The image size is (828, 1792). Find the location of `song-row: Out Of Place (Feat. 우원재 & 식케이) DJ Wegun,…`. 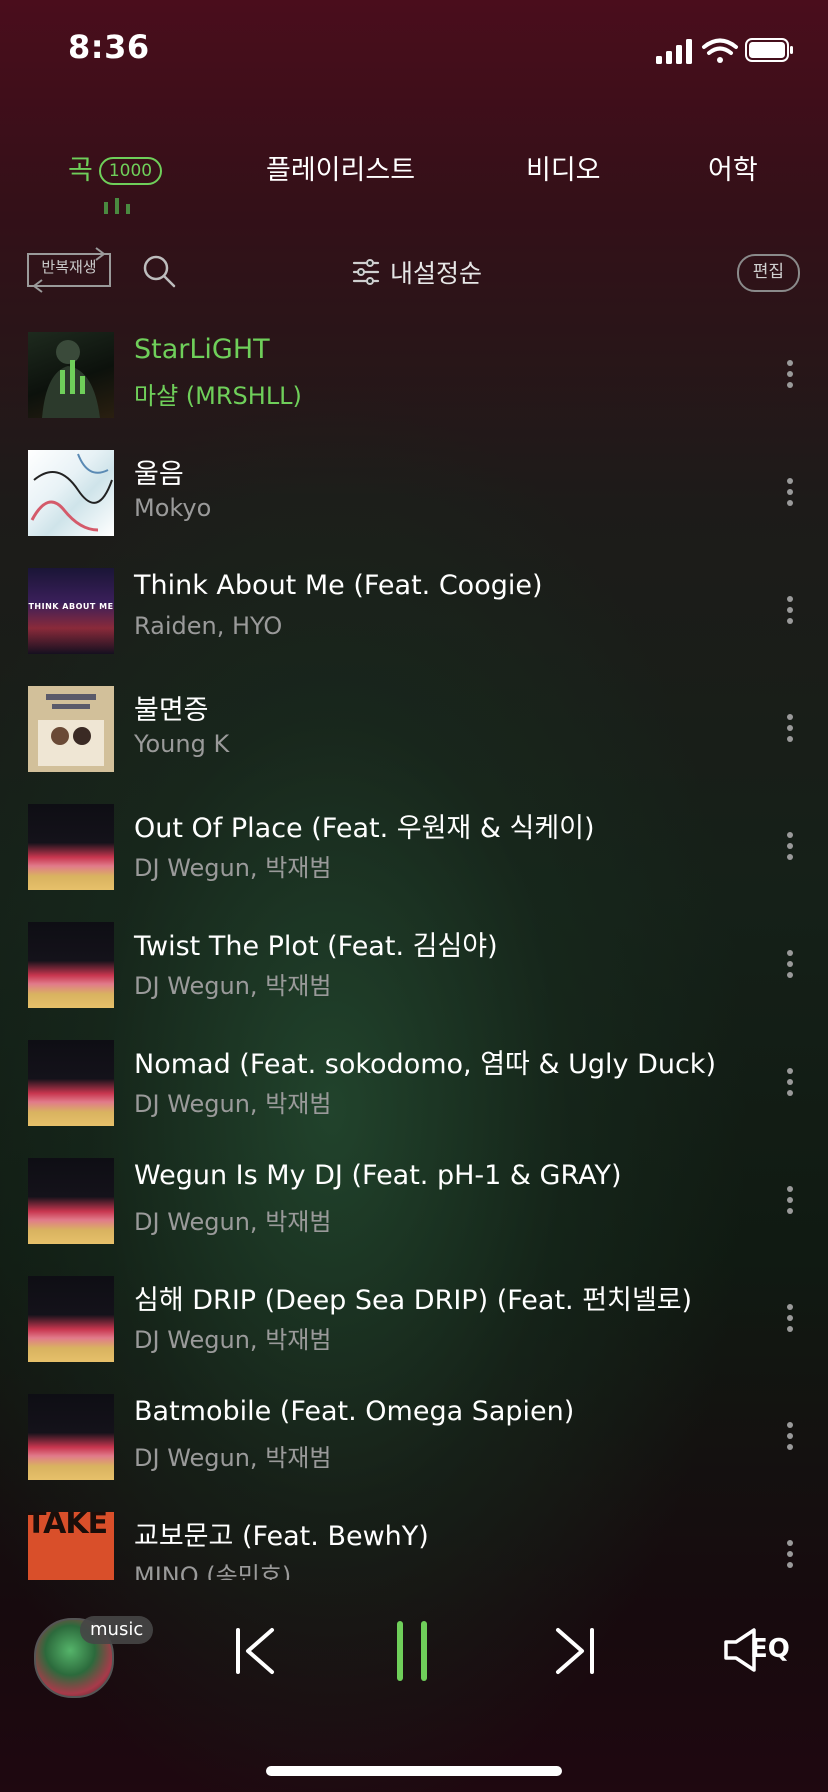

song-row: Out Of Place (Feat. 우원재 & 식케이) DJ Wegun,… is located at coordinates (414, 861).